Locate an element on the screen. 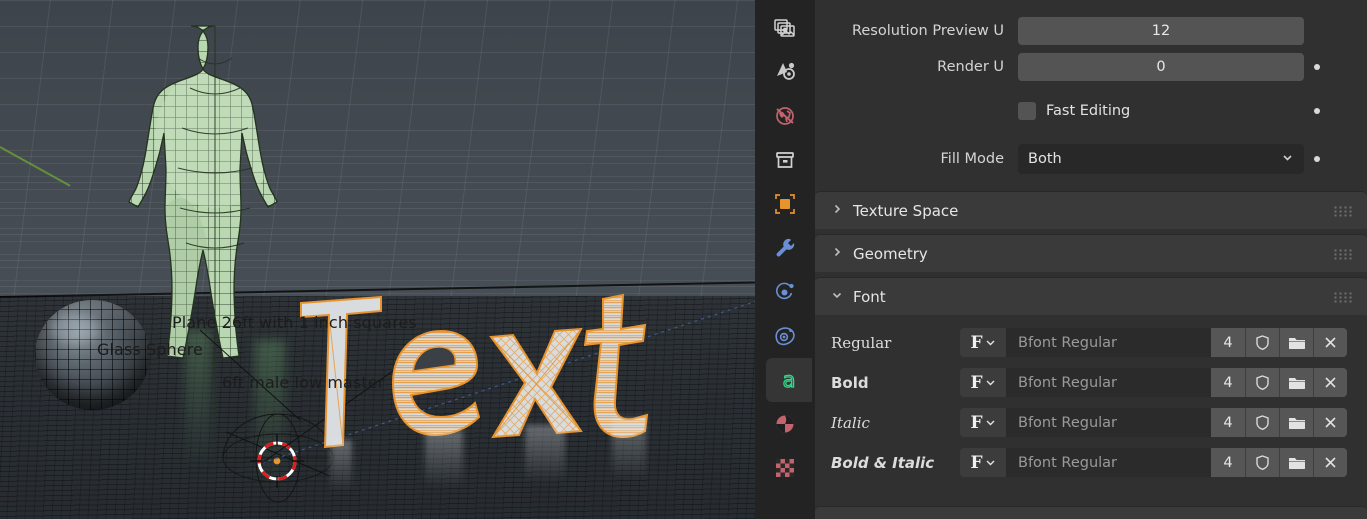 This screenshot has width=1367, height=519. material-sphere-icon is located at coordinates (785, 424).